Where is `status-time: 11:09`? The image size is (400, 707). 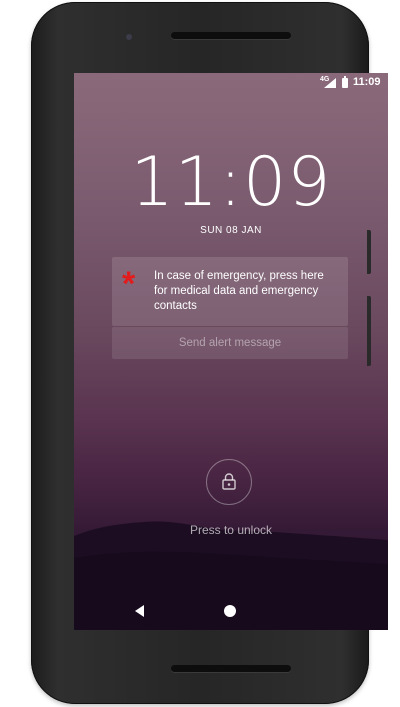 status-time: 11:09 is located at coordinates (367, 82).